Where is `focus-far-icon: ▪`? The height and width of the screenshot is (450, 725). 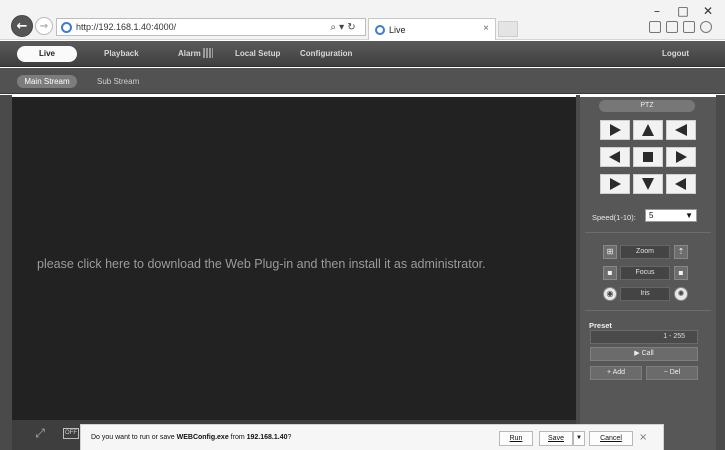
focus-far-icon: ▪ is located at coordinates (681, 272).